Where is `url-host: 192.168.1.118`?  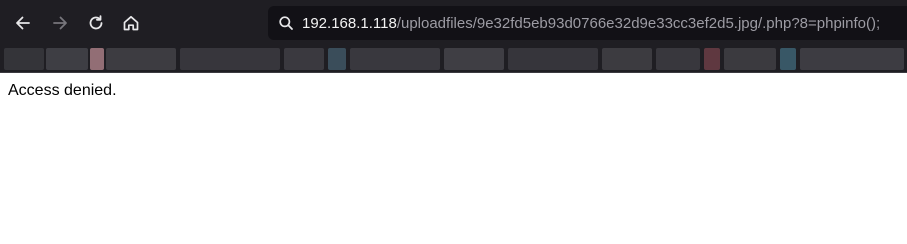
url-host: 192.168.1.118 is located at coordinates (349, 23).